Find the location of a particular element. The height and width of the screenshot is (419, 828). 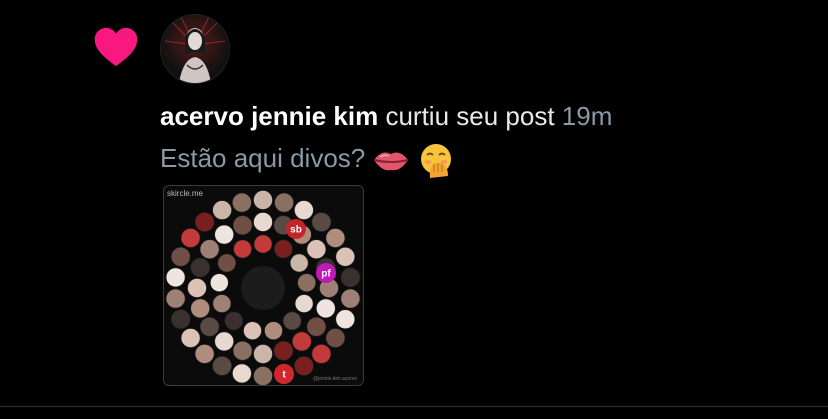

hand-over-mouth-emoji is located at coordinates (435, 161).